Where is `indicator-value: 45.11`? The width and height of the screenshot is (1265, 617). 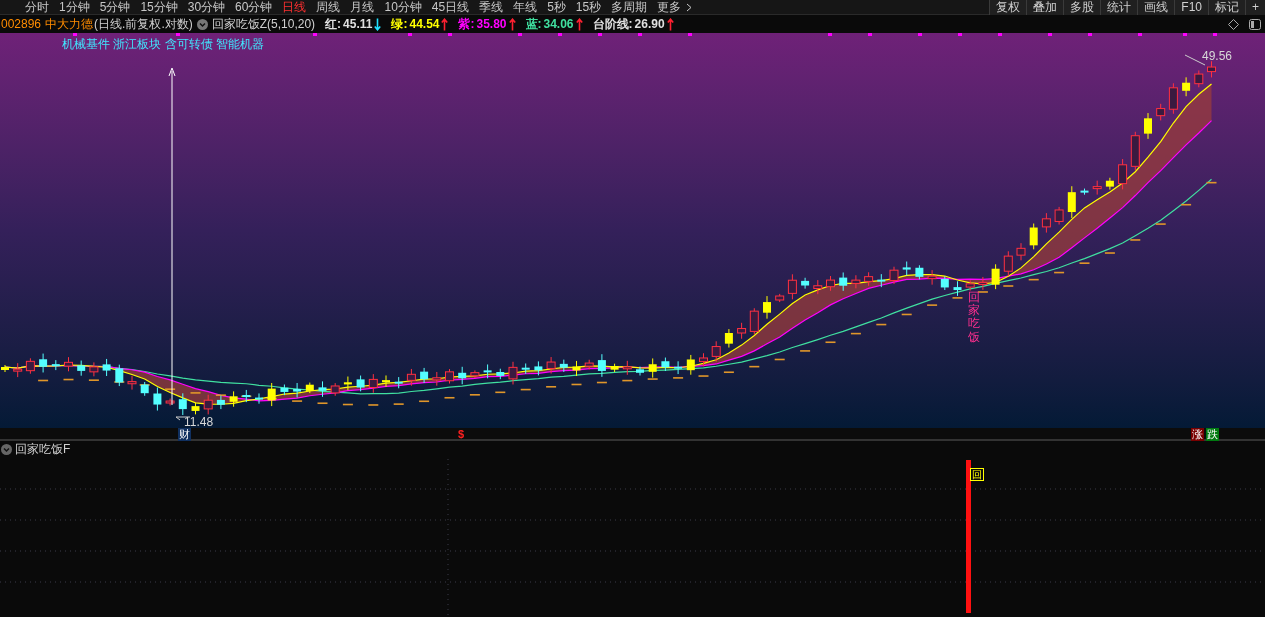 indicator-value: 45.11 is located at coordinates (358, 24).